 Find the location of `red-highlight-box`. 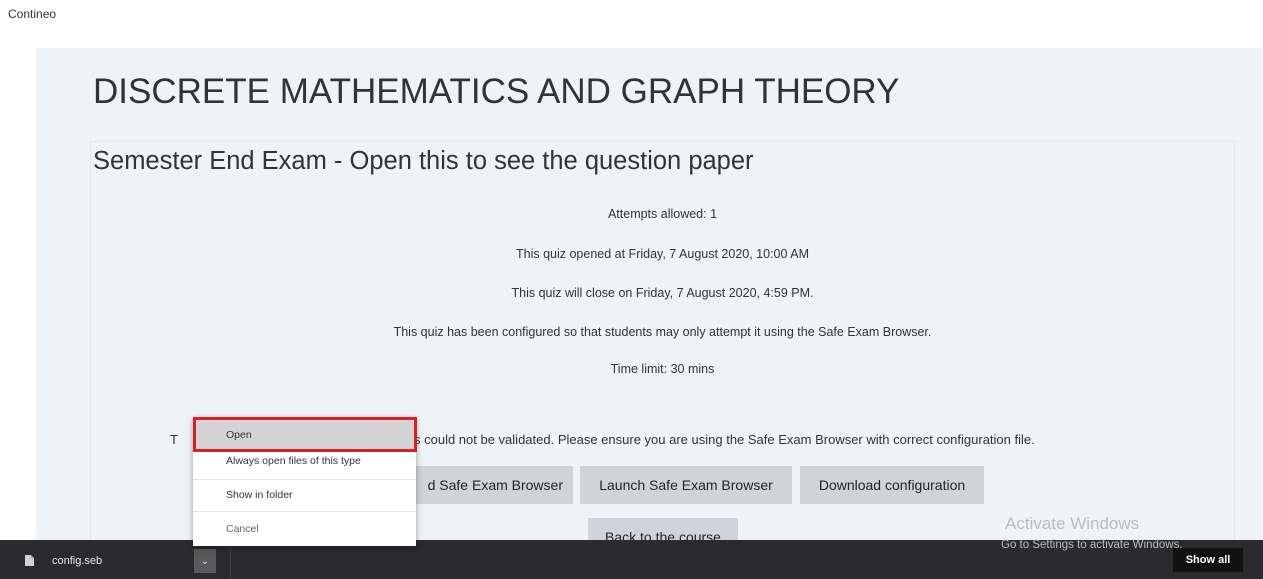

red-highlight-box is located at coordinates (305, 434).